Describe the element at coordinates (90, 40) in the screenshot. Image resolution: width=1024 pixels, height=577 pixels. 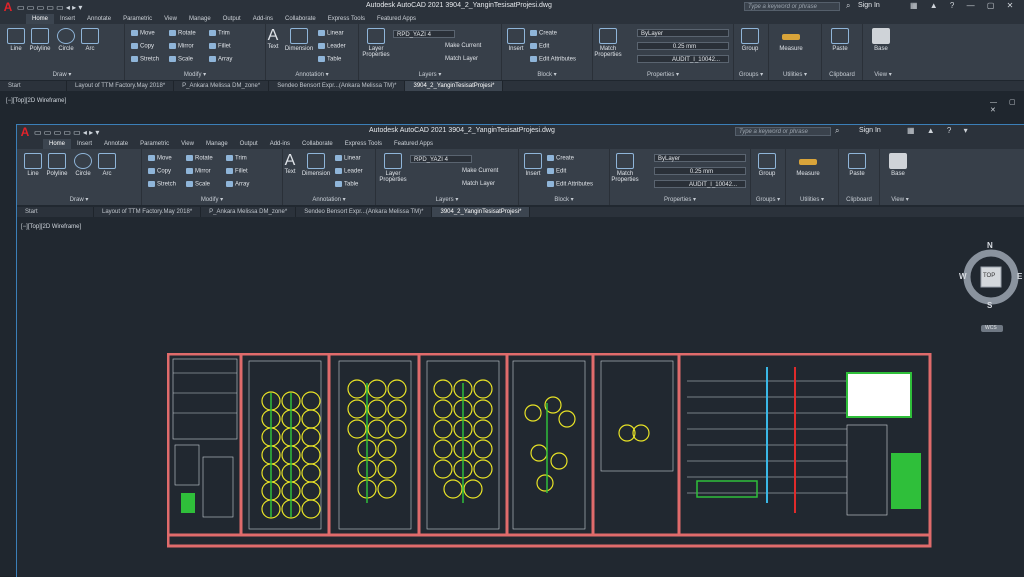
I see `back-arc-tool: Arc` at that location.